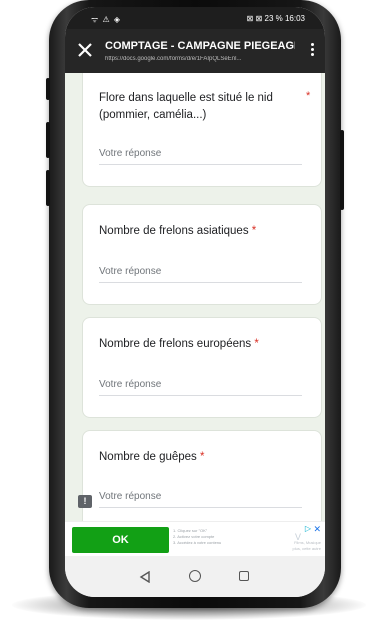 This screenshot has width=378, height=627. What do you see at coordinates (152, 457) in the screenshot?
I see `question-title: Nombre de guêpes *` at bounding box center [152, 457].